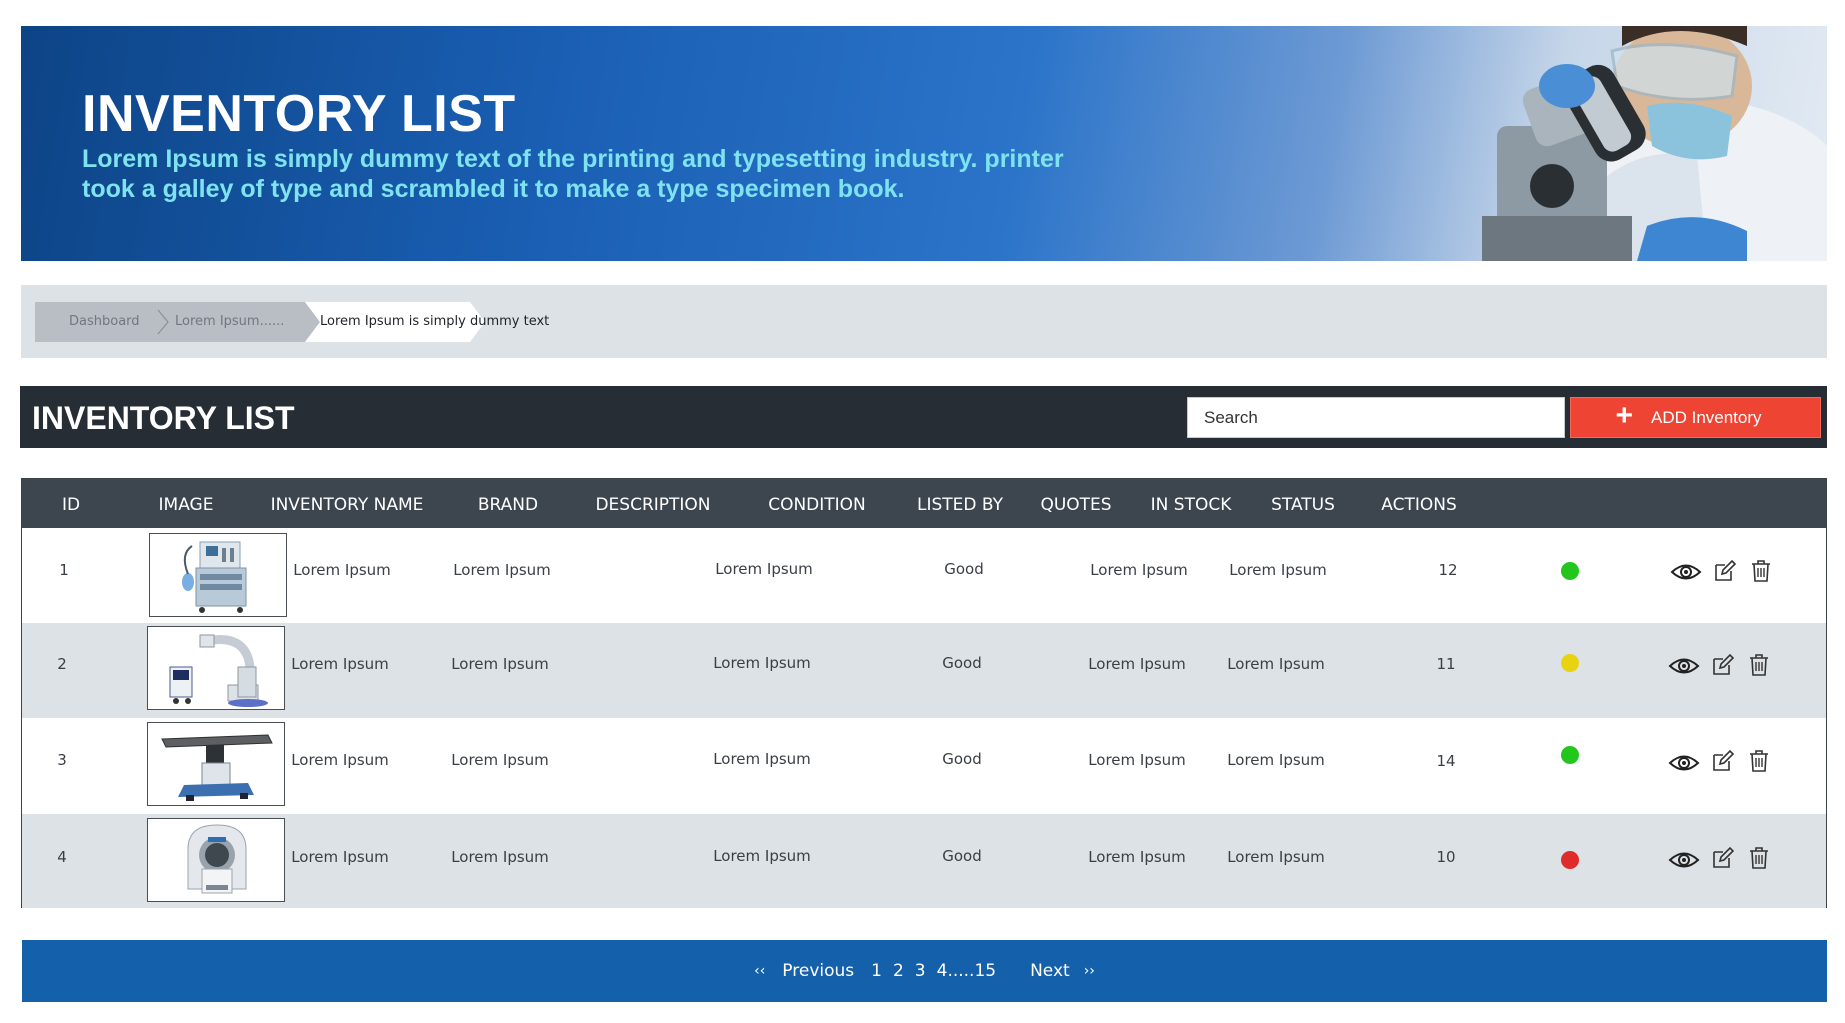  Describe the element at coordinates (1654, 143) in the screenshot. I see `scientist-microscope-image` at that location.